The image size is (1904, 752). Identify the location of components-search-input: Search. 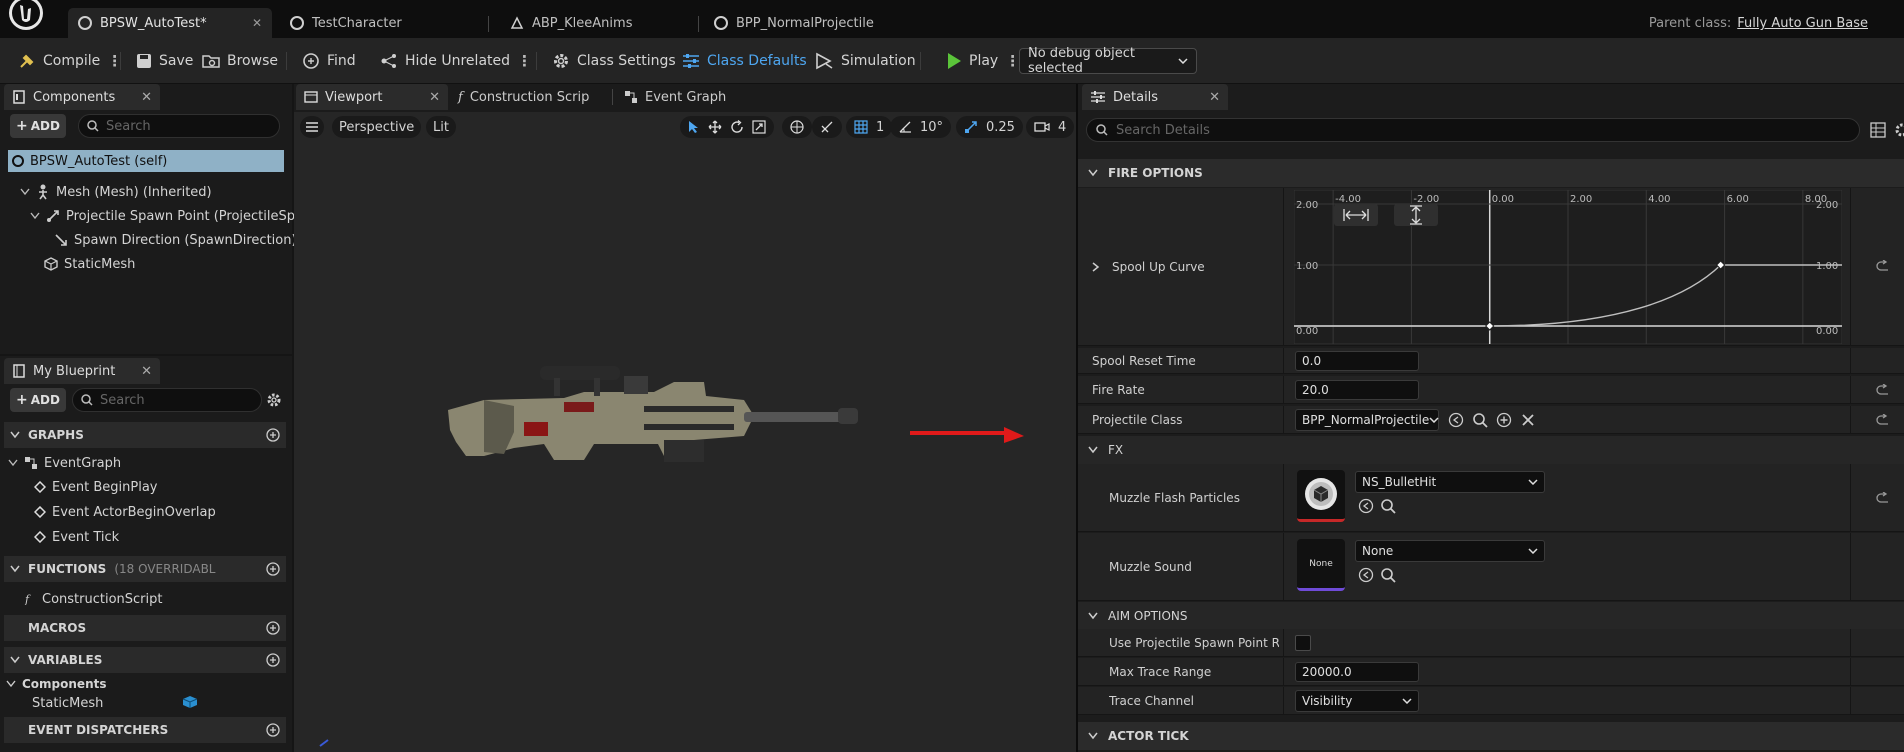
(179, 126).